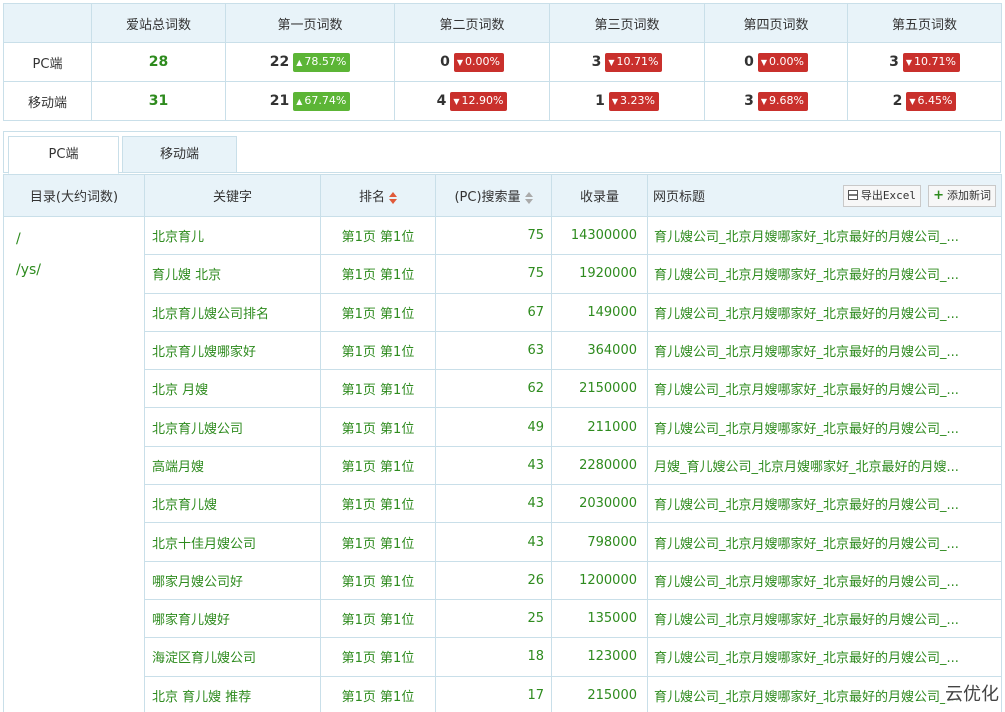 The height and width of the screenshot is (712, 1005). I want to click on percent-badge: ▲ 67.74%, so click(322, 101).